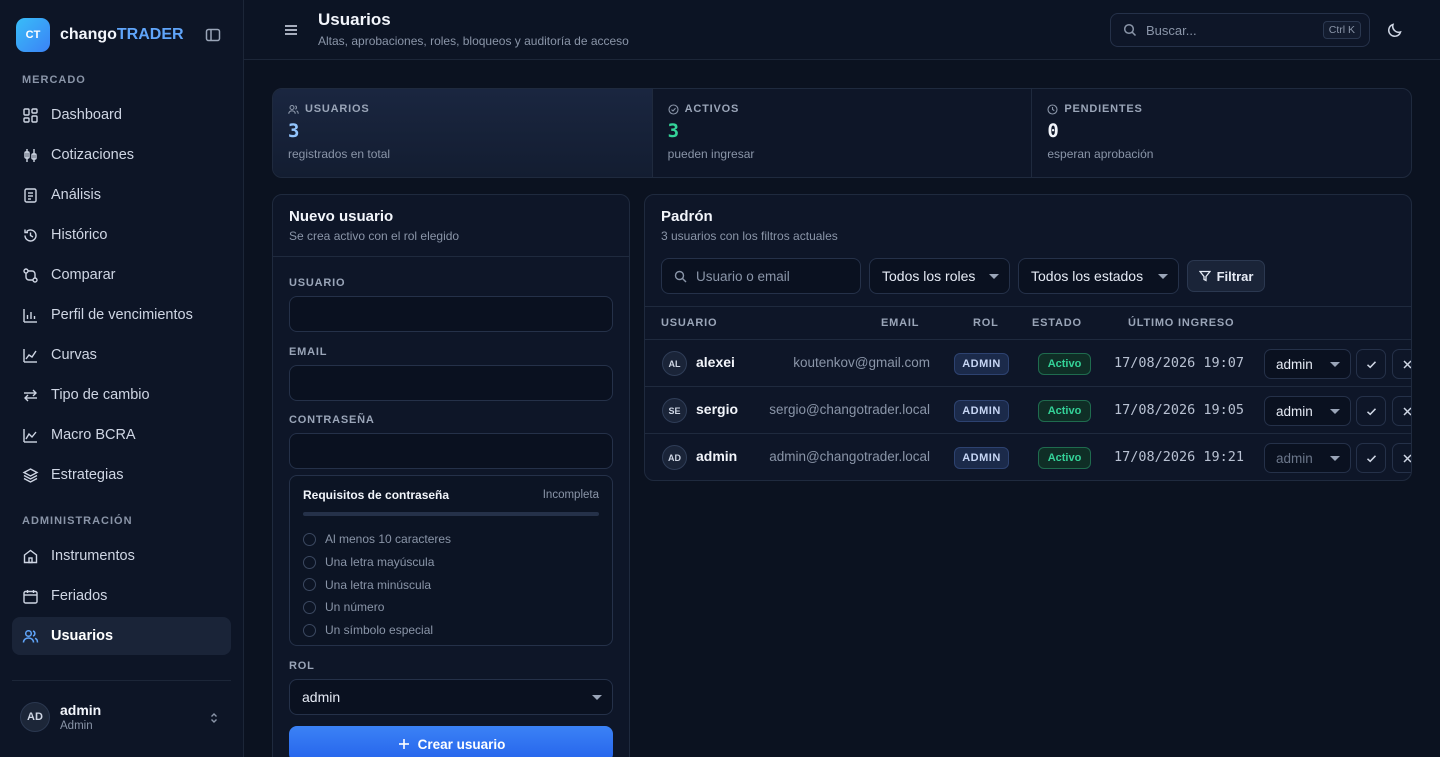  I want to click on search-icon, so click(1130, 30).